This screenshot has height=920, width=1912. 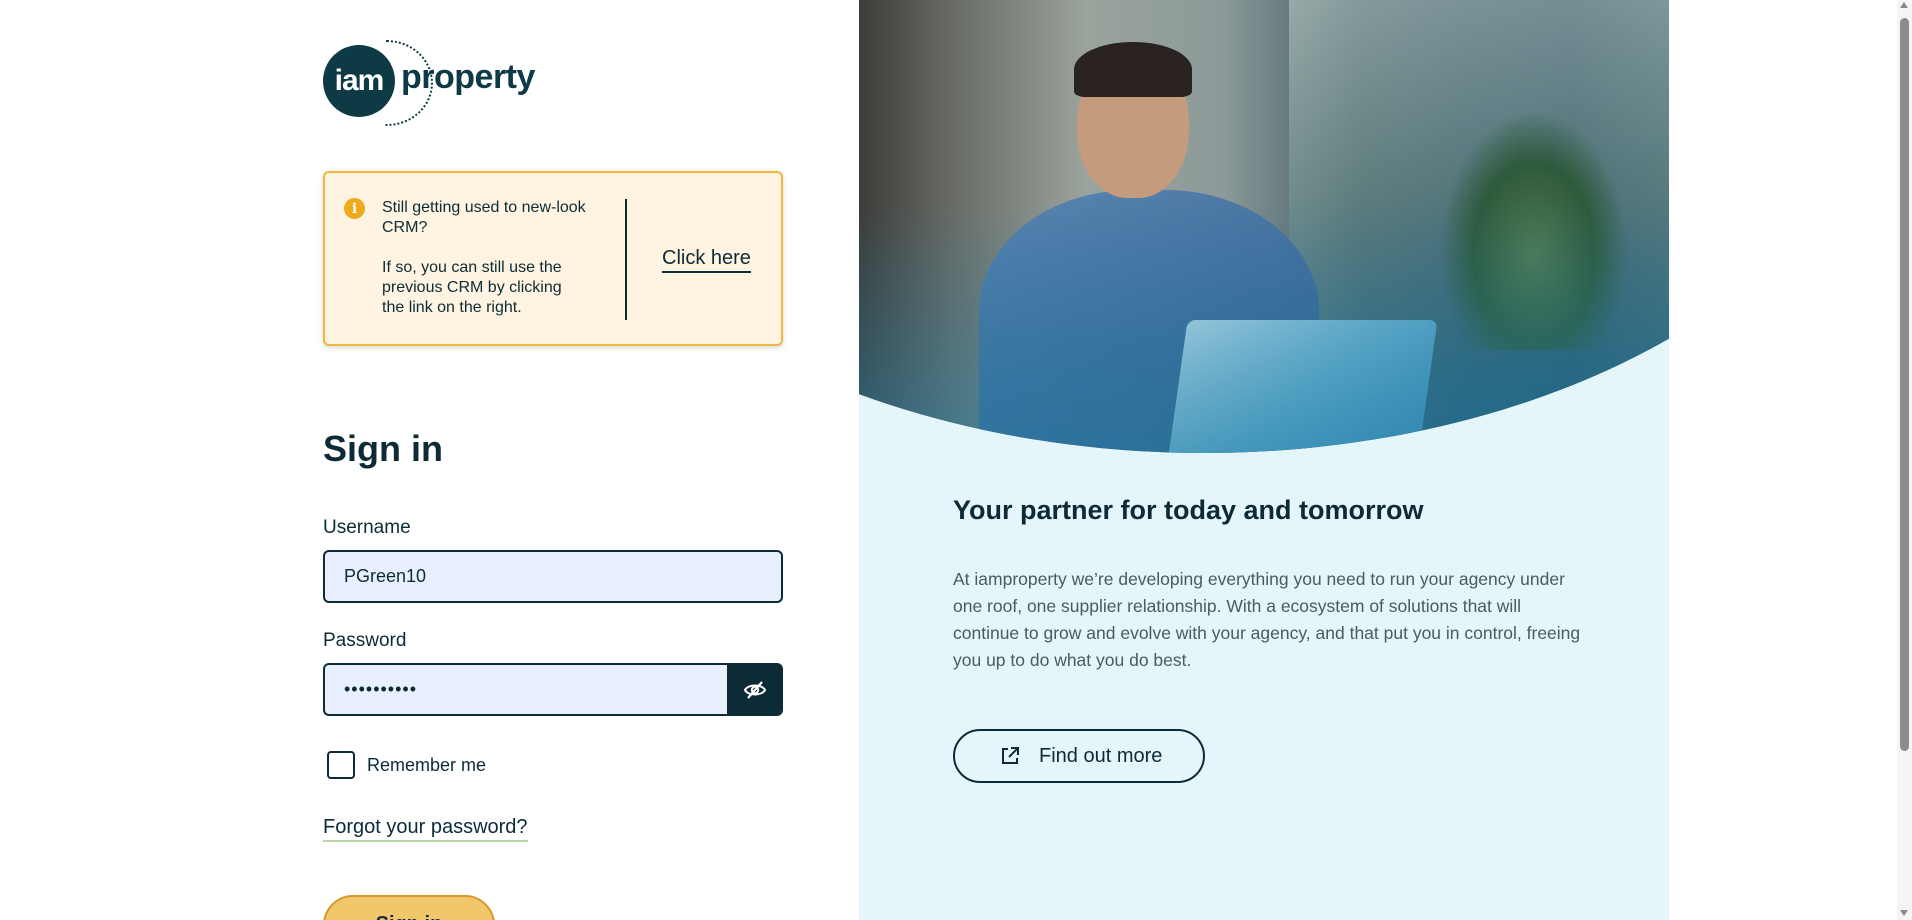 What do you see at coordinates (1188, 510) in the screenshot?
I see `promo-heading: Your partner for today and tomorrow` at bounding box center [1188, 510].